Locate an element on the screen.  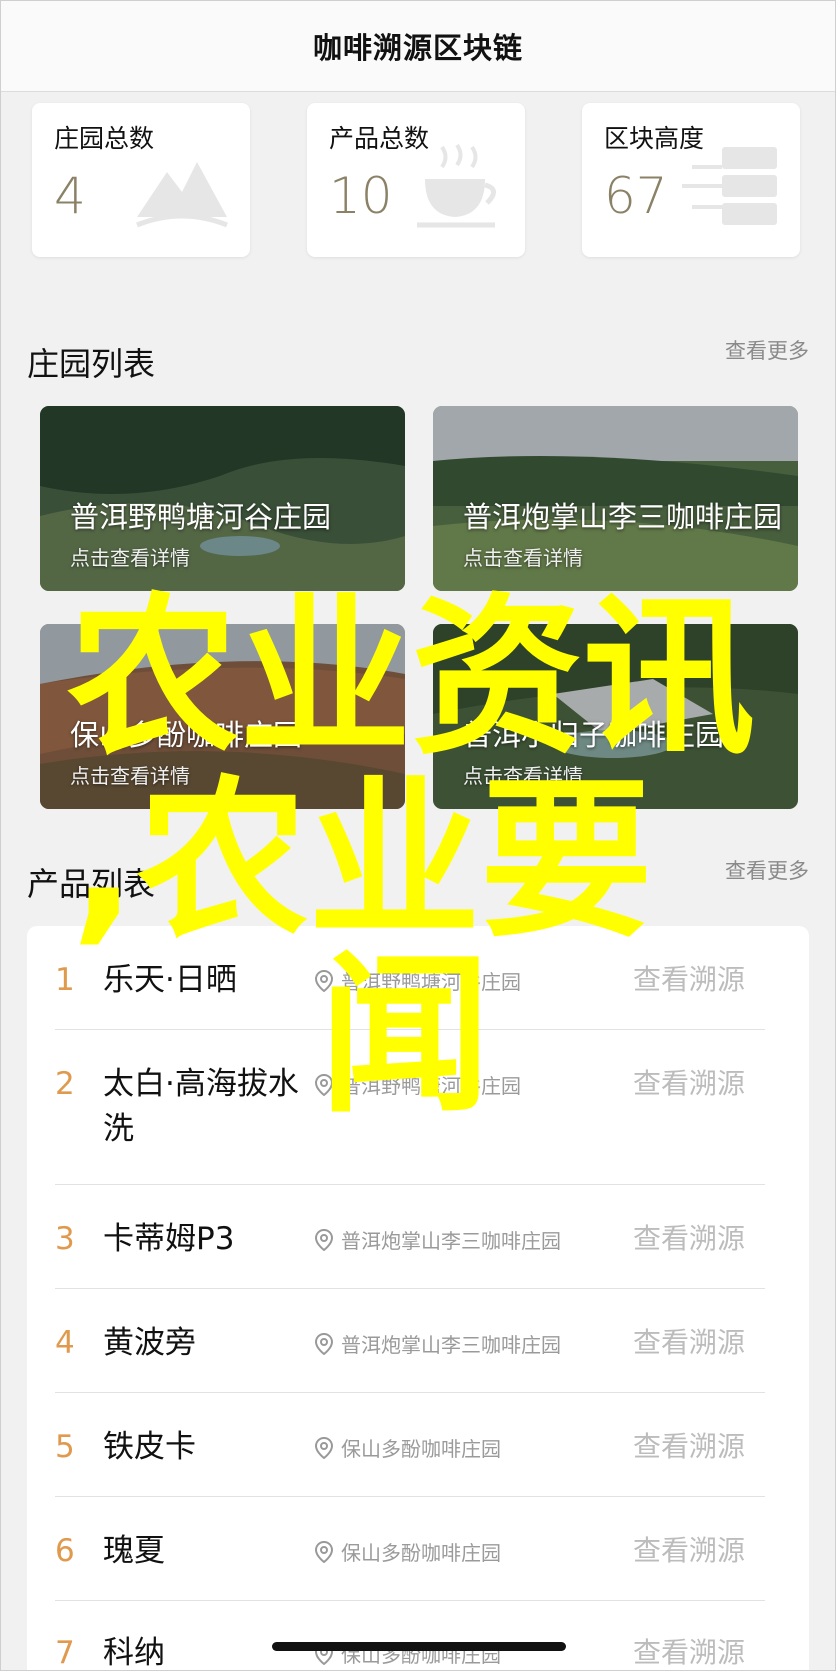
overlay-text-line2: ,农业要 is located at coordinates (362, 860).